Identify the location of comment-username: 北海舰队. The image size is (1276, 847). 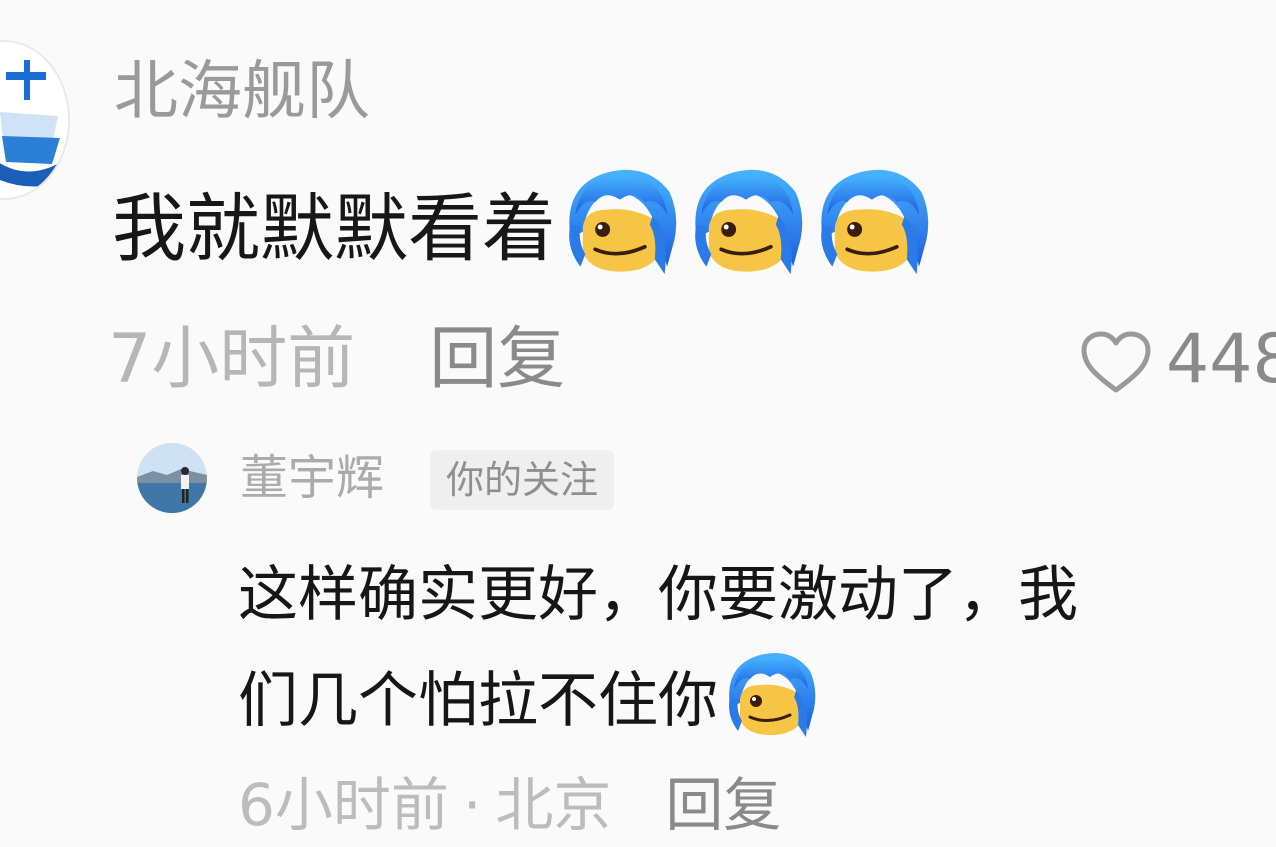
(242, 92).